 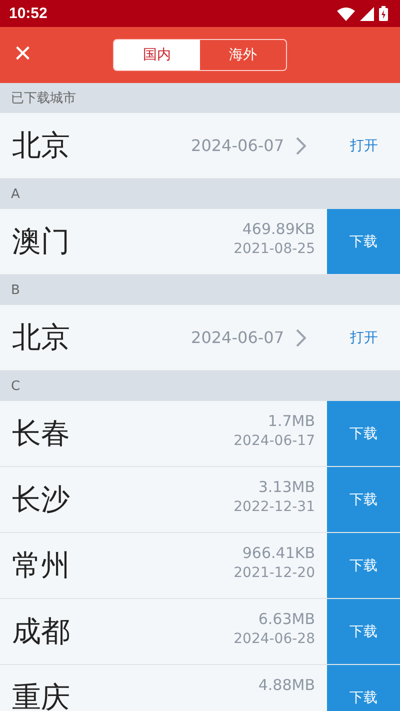 What do you see at coordinates (200, 500) in the screenshot?
I see `city-row: 长沙 3.13MB 2022-12-31 下载` at bounding box center [200, 500].